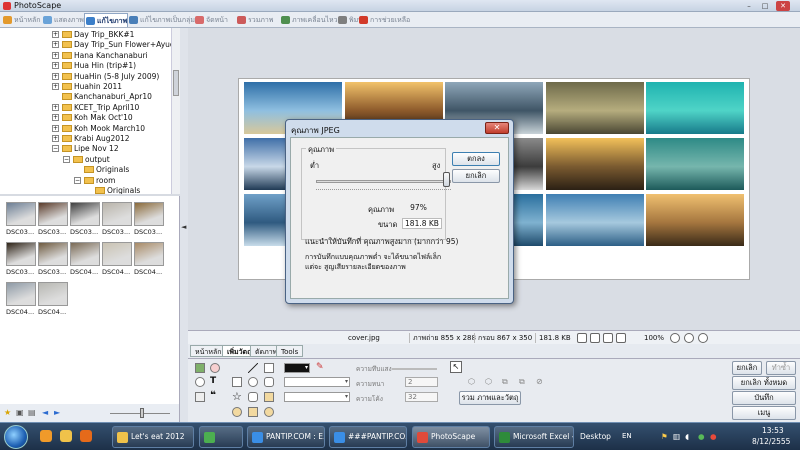  What do you see at coordinates (175, 111) in the screenshot?
I see `tree-scrollbar` at bounding box center [175, 111].